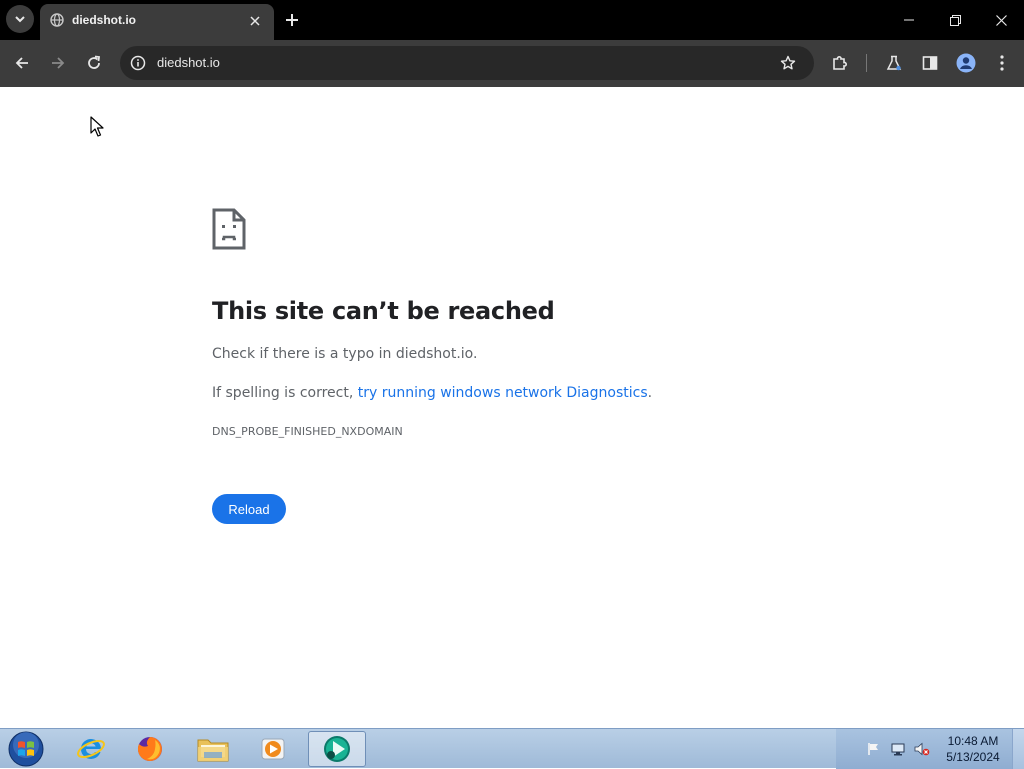 The height and width of the screenshot is (769, 1024). Describe the element at coordinates (866, 63) in the screenshot. I see `toolbar-separator` at that location.